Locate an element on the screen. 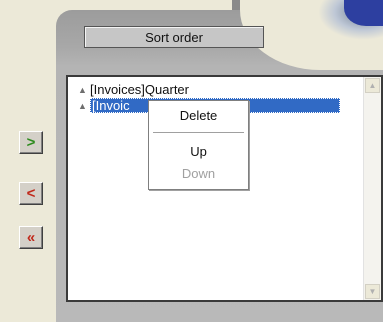 Image resolution: width=383 pixels, height=322 pixels. double-arrow-left-icon: « is located at coordinates (31, 237).